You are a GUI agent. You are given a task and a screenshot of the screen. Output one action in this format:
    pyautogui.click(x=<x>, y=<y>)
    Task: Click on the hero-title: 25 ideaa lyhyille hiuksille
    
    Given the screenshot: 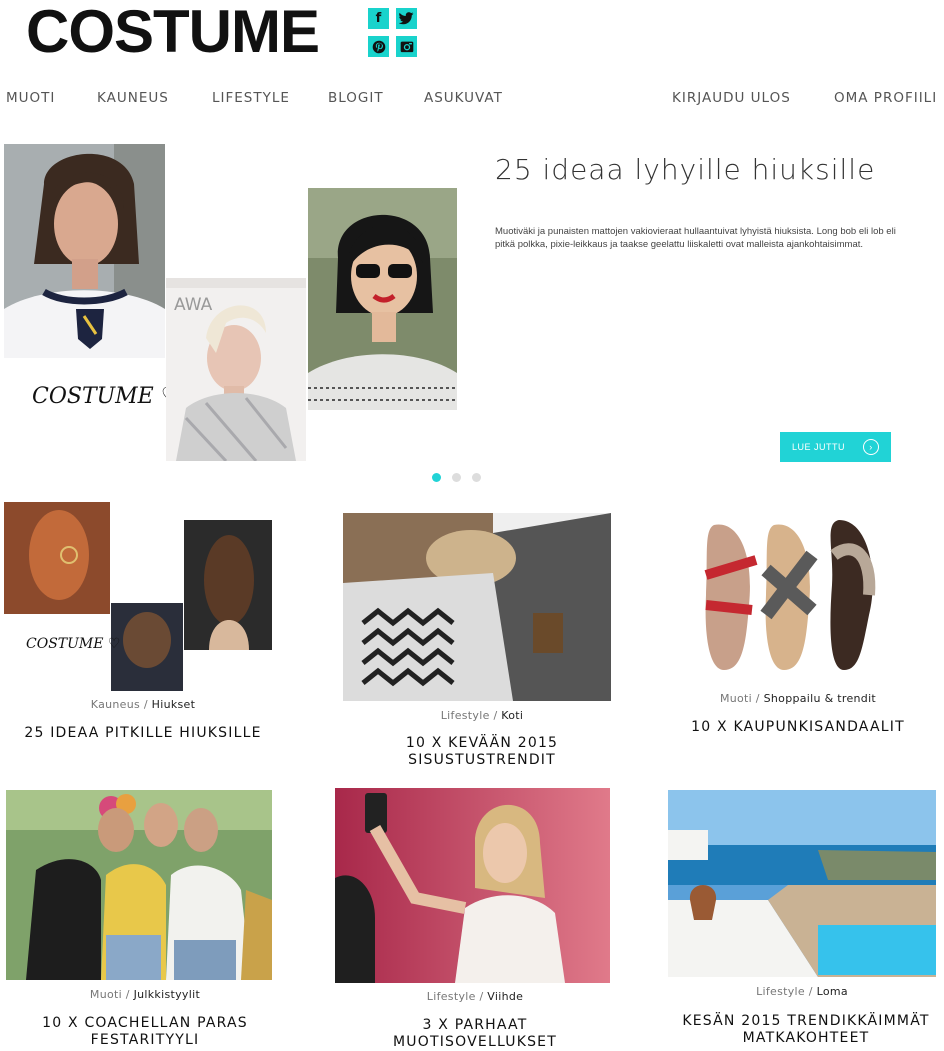 What is the action you would take?
    pyautogui.click(x=685, y=169)
    